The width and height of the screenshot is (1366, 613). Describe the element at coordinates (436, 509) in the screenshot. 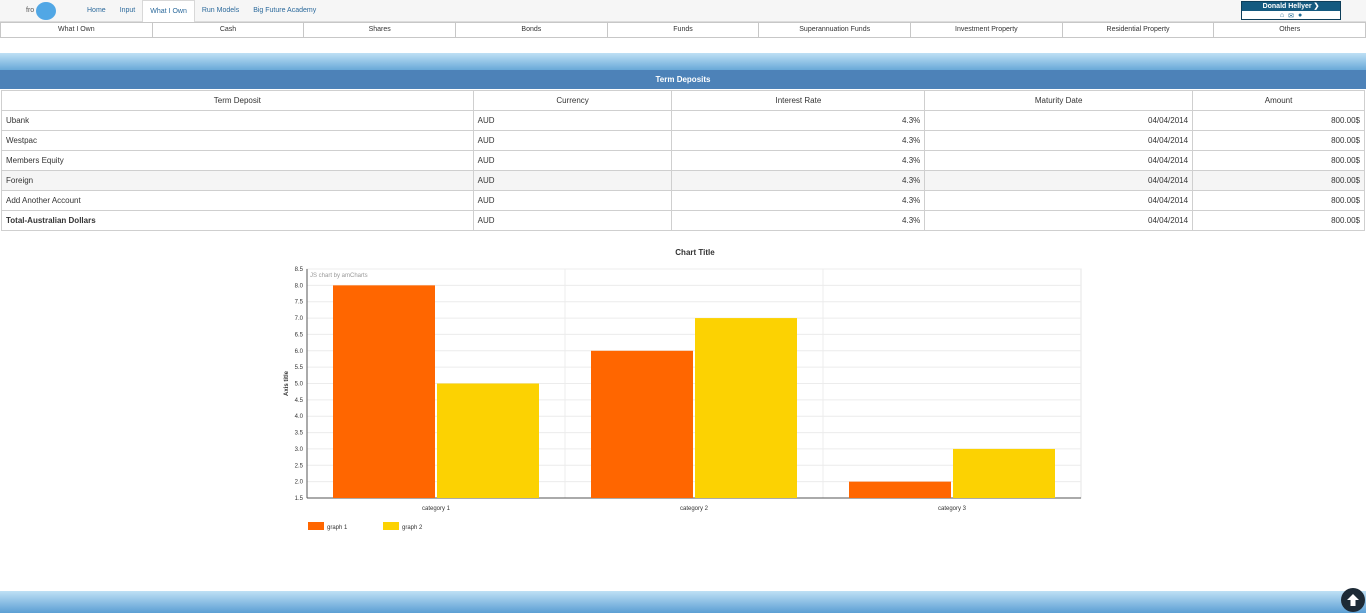

I see `x-tick-label: category 1` at that location.